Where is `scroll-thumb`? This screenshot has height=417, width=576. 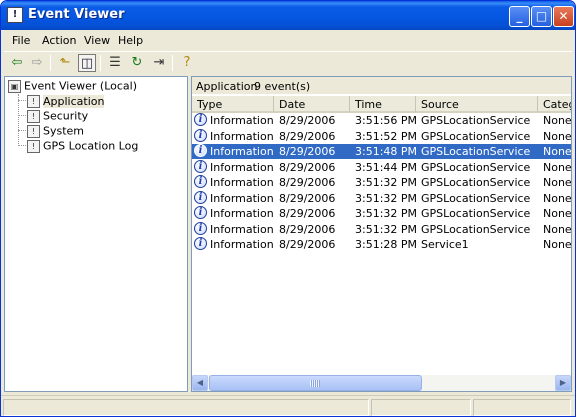
scroll-thumb is located at coordinates (315, 383).